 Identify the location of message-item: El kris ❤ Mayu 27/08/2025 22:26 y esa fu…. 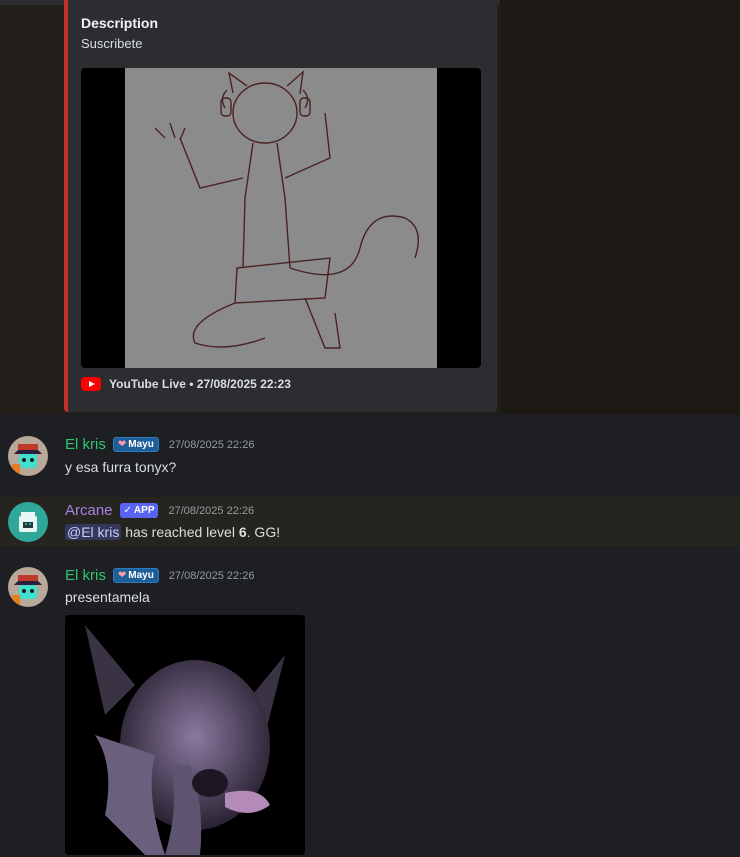
(370, 455).